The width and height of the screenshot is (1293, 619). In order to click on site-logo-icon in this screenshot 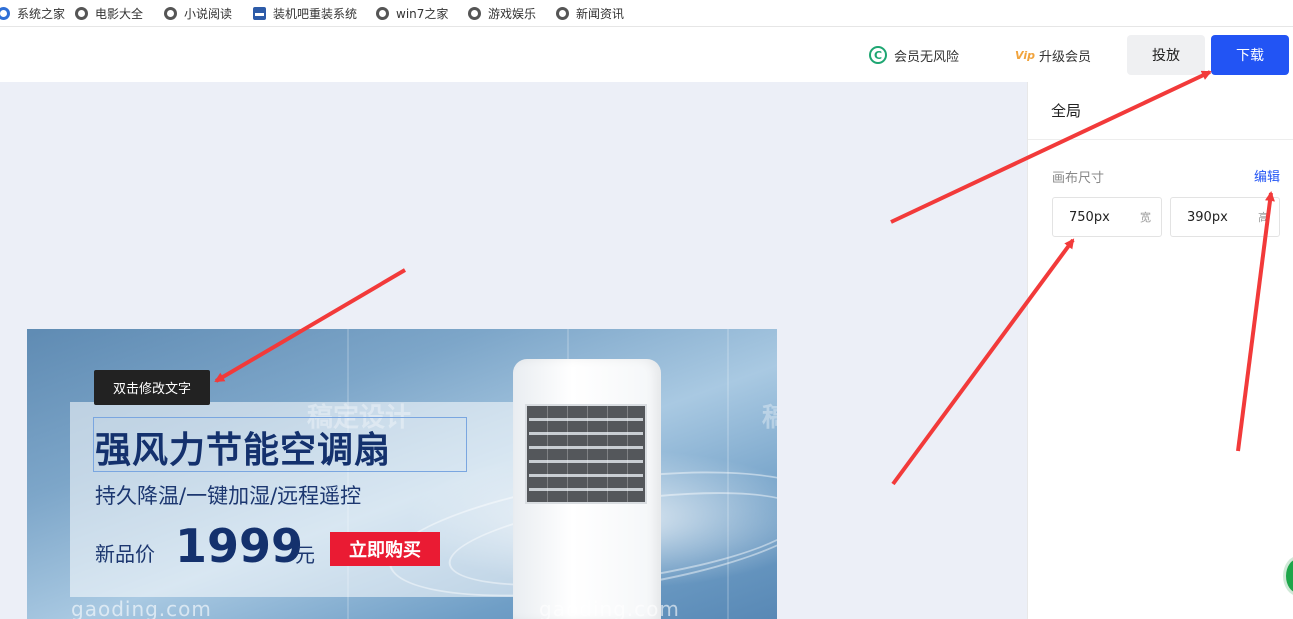, I will do `click(259, 13)`.